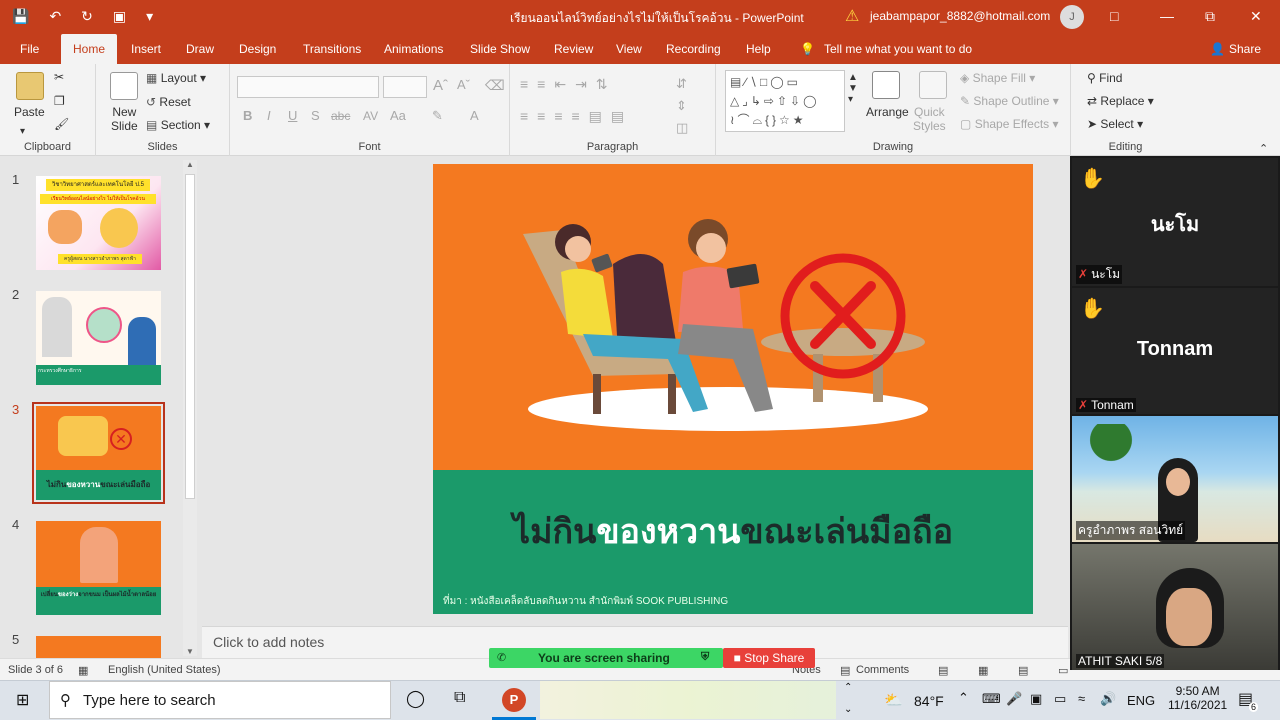 This screenshot has height=720, width=1280. What do you see at coordinates (257, 49) in the screenshot?
I see `tab-design: Design` at bounding box center [257, 49].